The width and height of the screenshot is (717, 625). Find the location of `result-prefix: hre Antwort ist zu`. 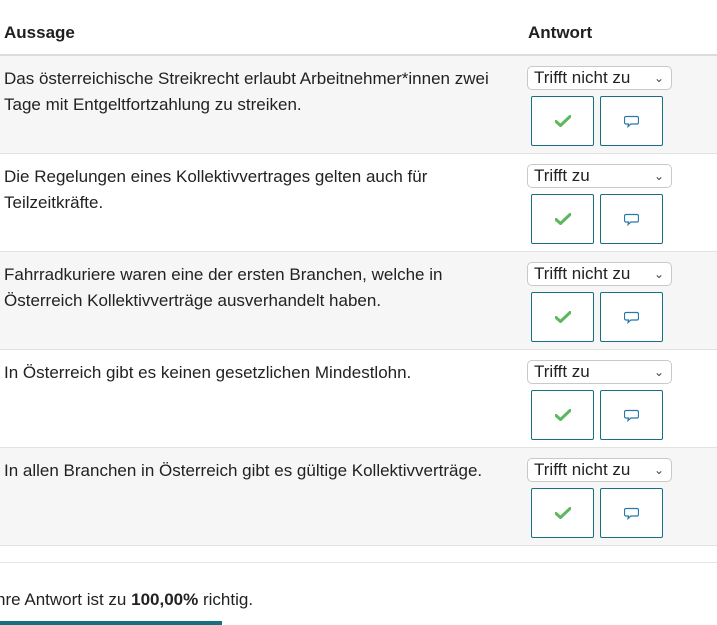

result-prefix: hre Antwort ist zu is located at coordinates (66, 599).